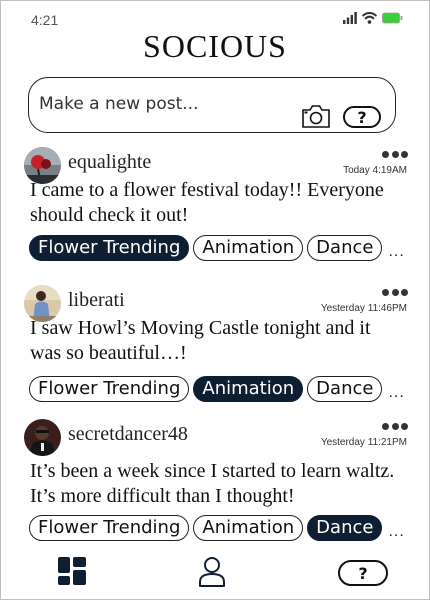 This screenshot has height=600, width=430. I want to click on wifi-icon, so click(369, 18).